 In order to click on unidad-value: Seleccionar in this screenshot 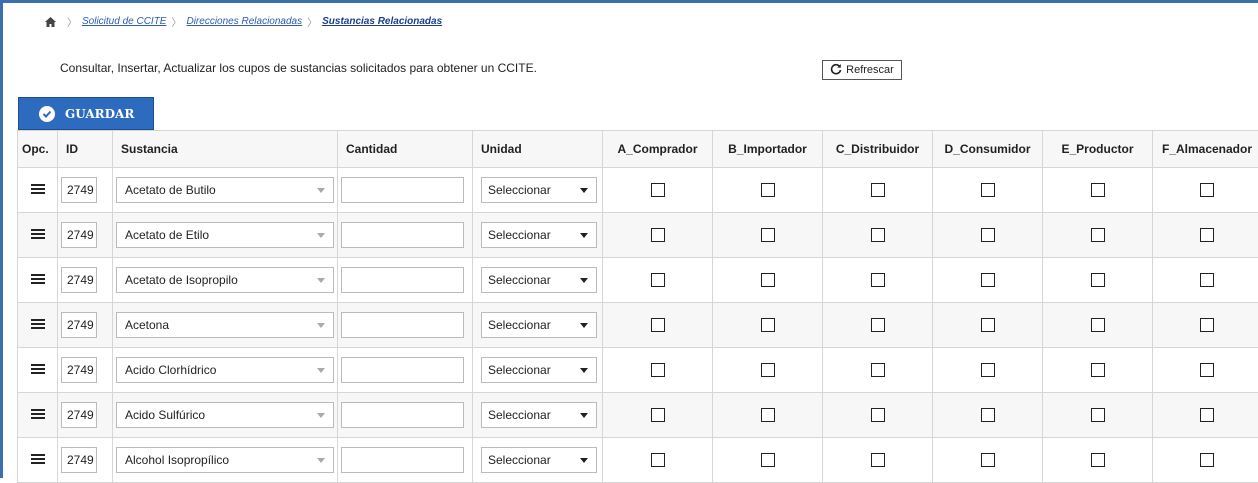, I will do `click(519, 190)`.